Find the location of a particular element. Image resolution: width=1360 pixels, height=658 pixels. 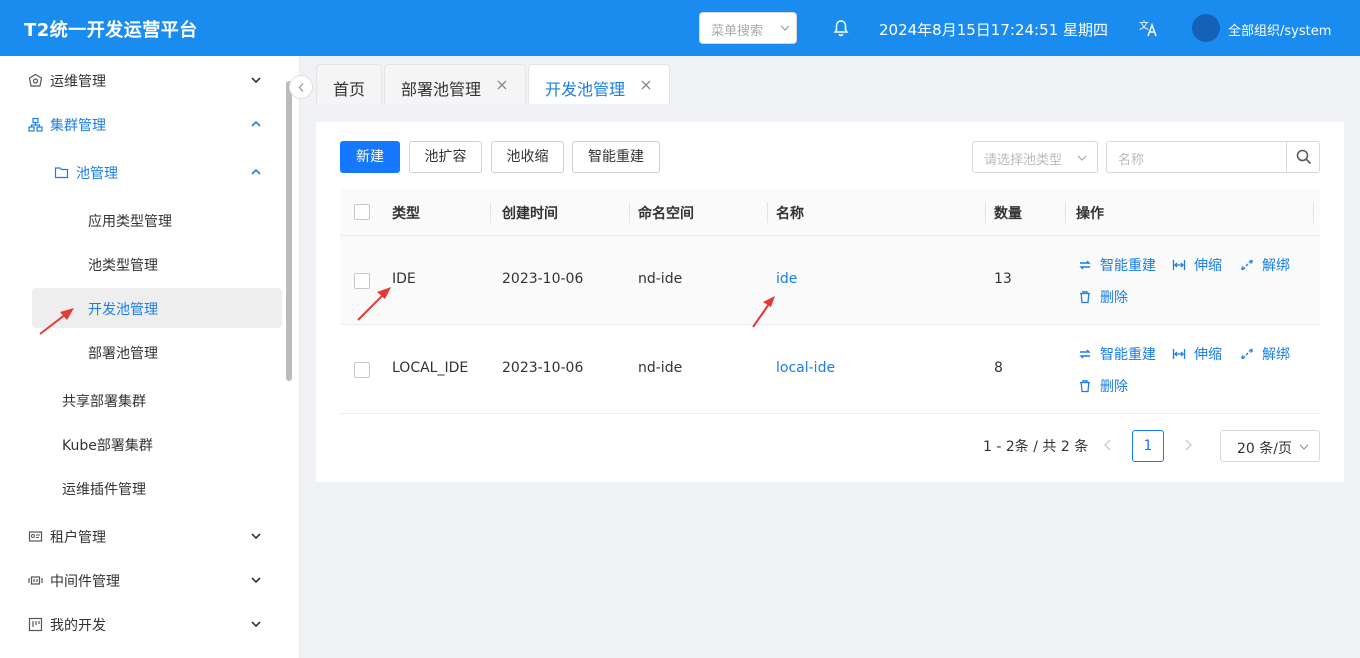

pagination-page: 1 is located at coordinates (1148, 446).